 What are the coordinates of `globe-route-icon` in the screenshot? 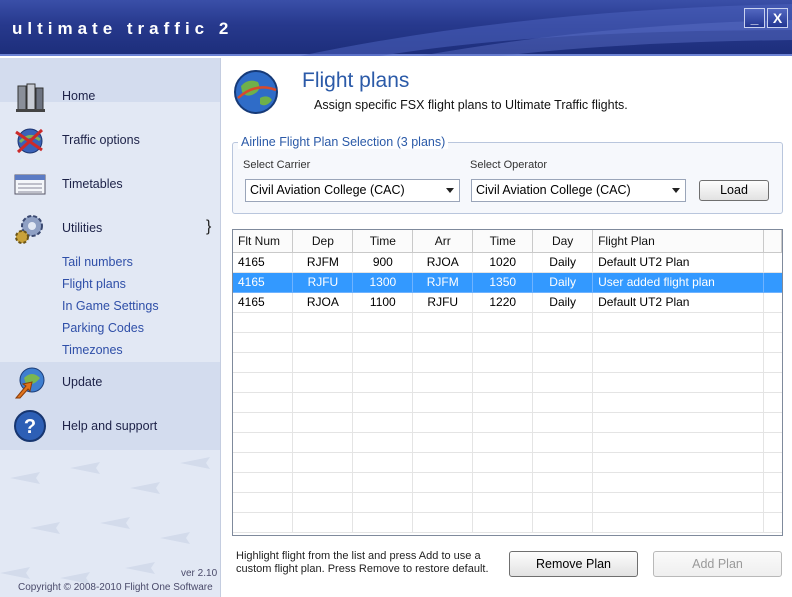 It's located at (256, 92).